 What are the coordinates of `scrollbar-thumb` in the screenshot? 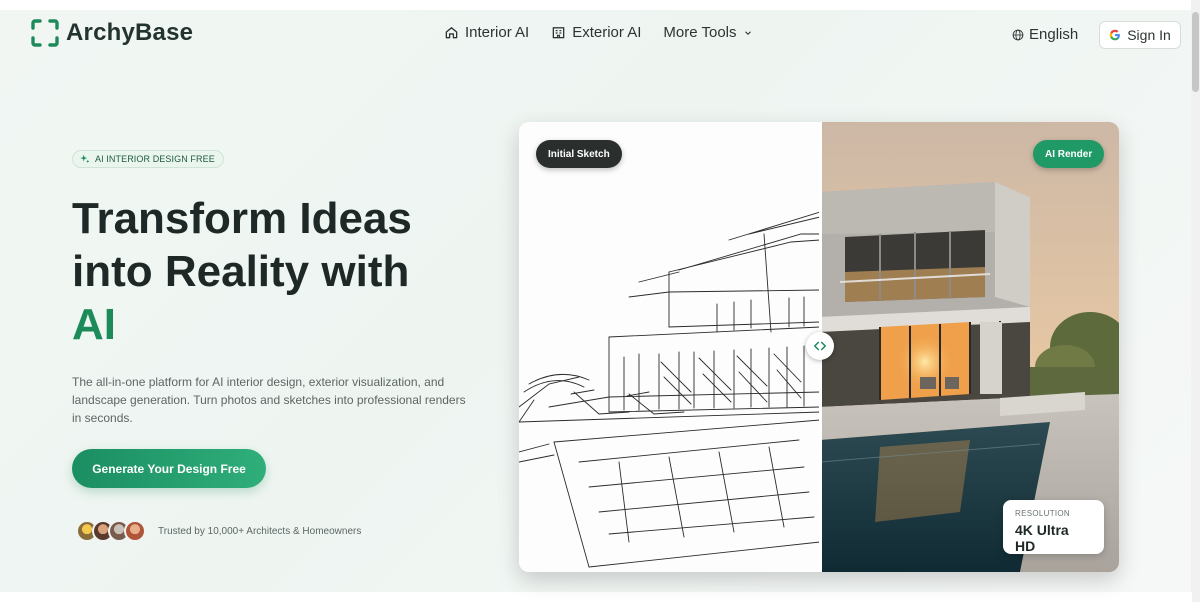 It's located at (1195, 52).